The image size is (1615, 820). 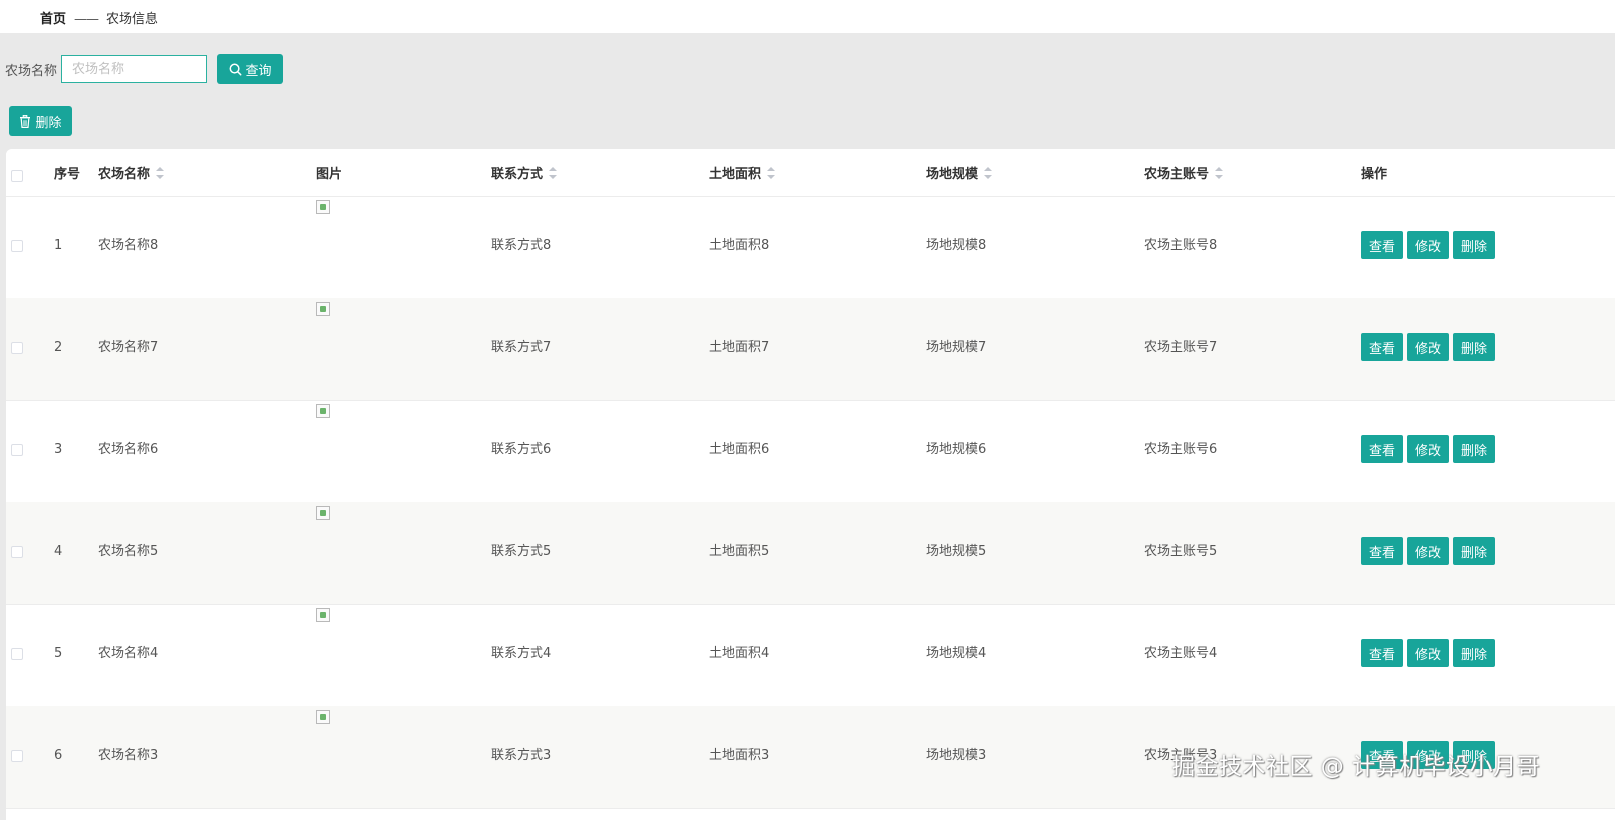 What do you see at coordinates (524, 172) in the screenshot?
I see `header-contact: 联系方式` at bounding box center [524, 172].